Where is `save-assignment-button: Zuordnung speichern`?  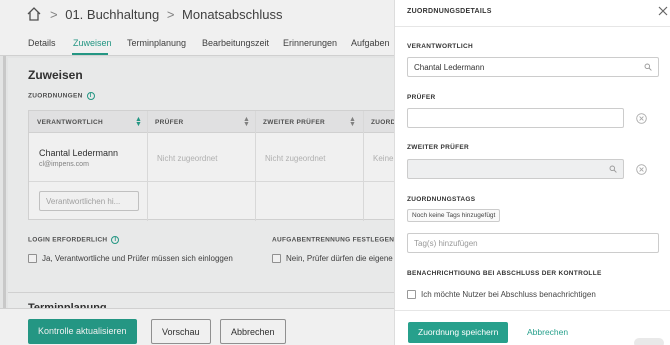
save-assignment-button: Zuordnung speichern is located at coordinates (458, 332).